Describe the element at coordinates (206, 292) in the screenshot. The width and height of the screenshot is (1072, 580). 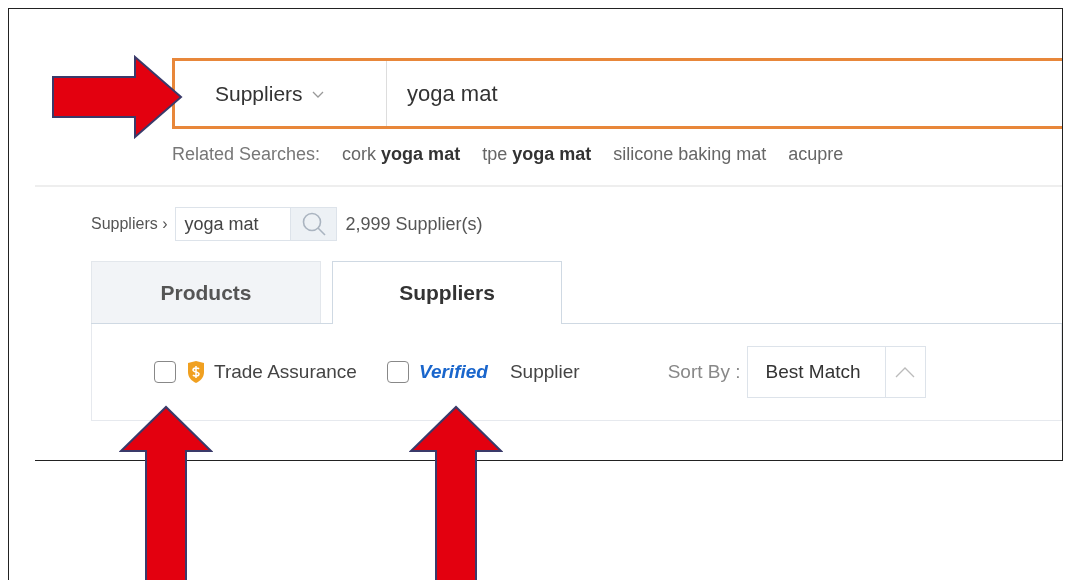
I see `tab: Products` at that location.